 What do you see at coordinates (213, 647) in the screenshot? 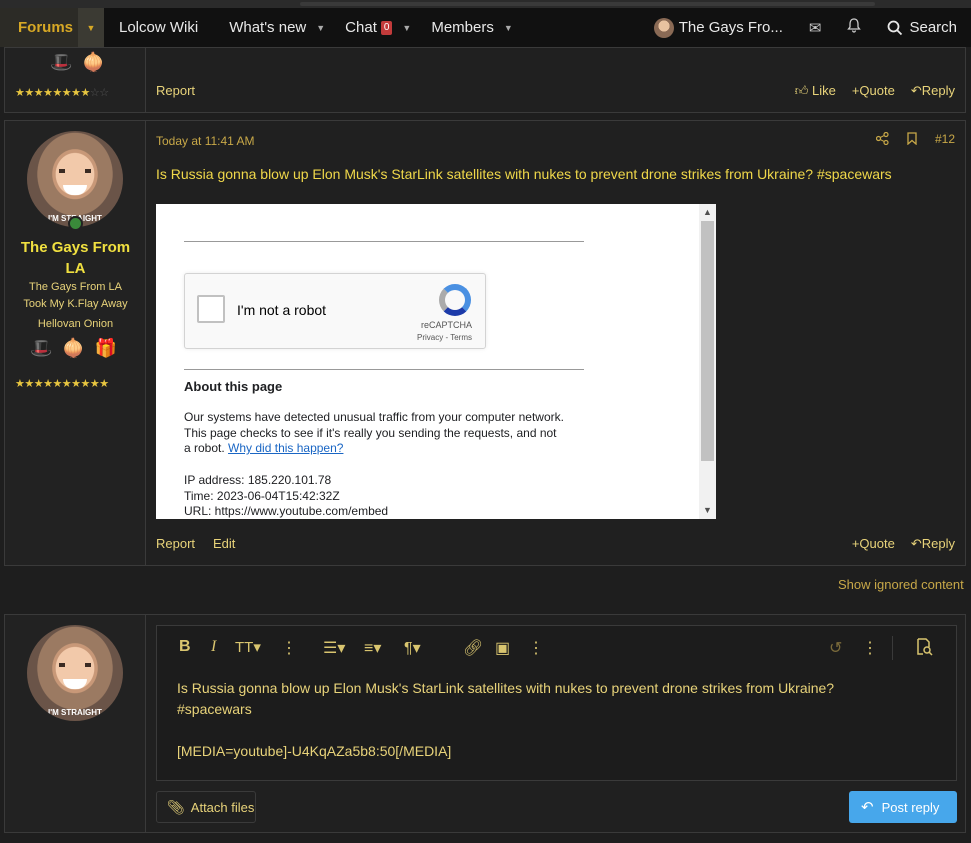
I see `italic-icon: I` at bounding box center [213, 647].